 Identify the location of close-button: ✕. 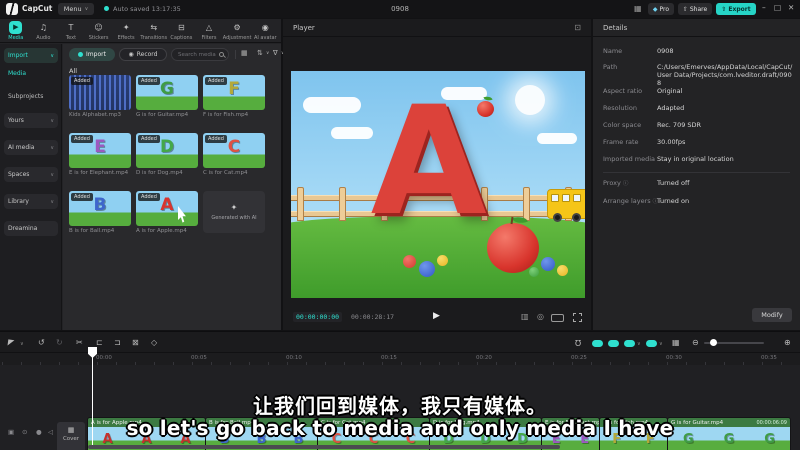
(791, 7).